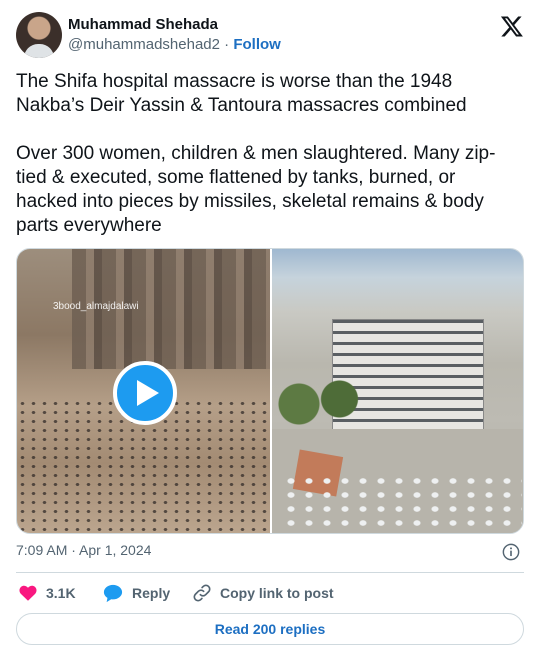 The height and width of the screenshot is (660, 540). I want to click on author-handle-row: @muhammadshehad2 · Follow, so click(174, 44).